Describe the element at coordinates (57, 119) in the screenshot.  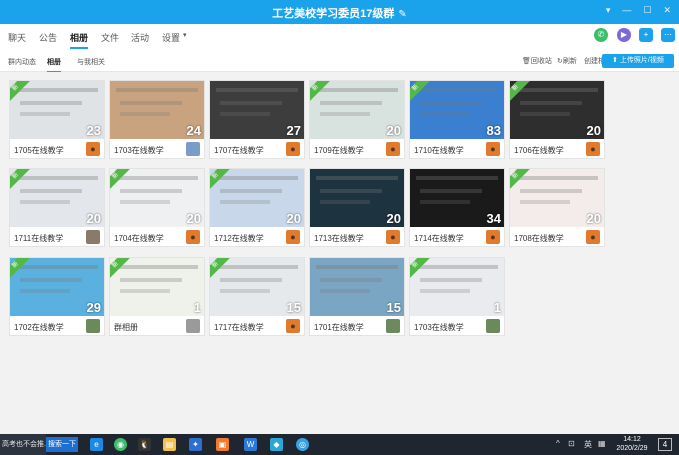
I see `album-card: 新 23 1705在线教学 ●` at that location.